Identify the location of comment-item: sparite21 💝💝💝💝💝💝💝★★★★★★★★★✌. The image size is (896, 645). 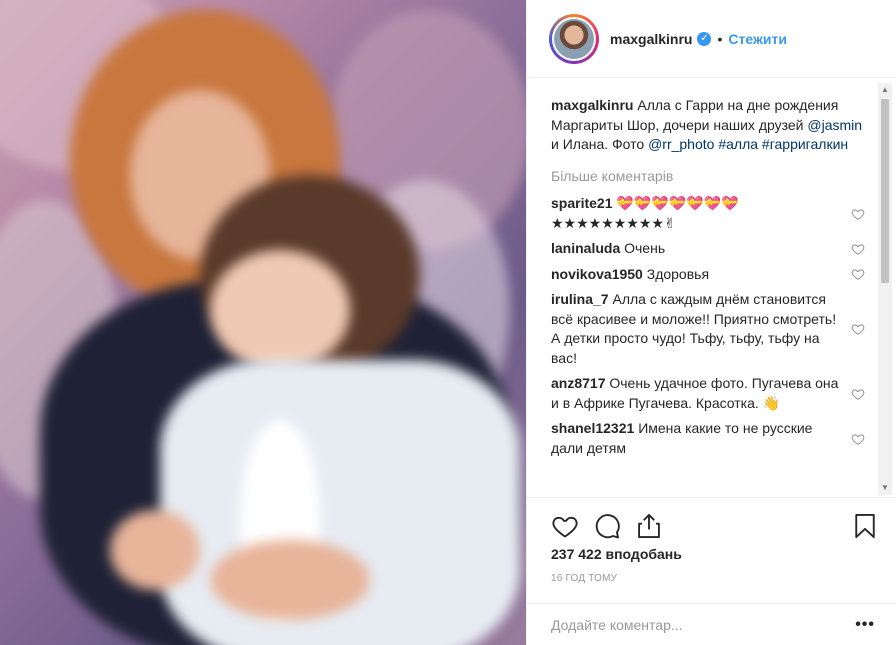
(716, 213).